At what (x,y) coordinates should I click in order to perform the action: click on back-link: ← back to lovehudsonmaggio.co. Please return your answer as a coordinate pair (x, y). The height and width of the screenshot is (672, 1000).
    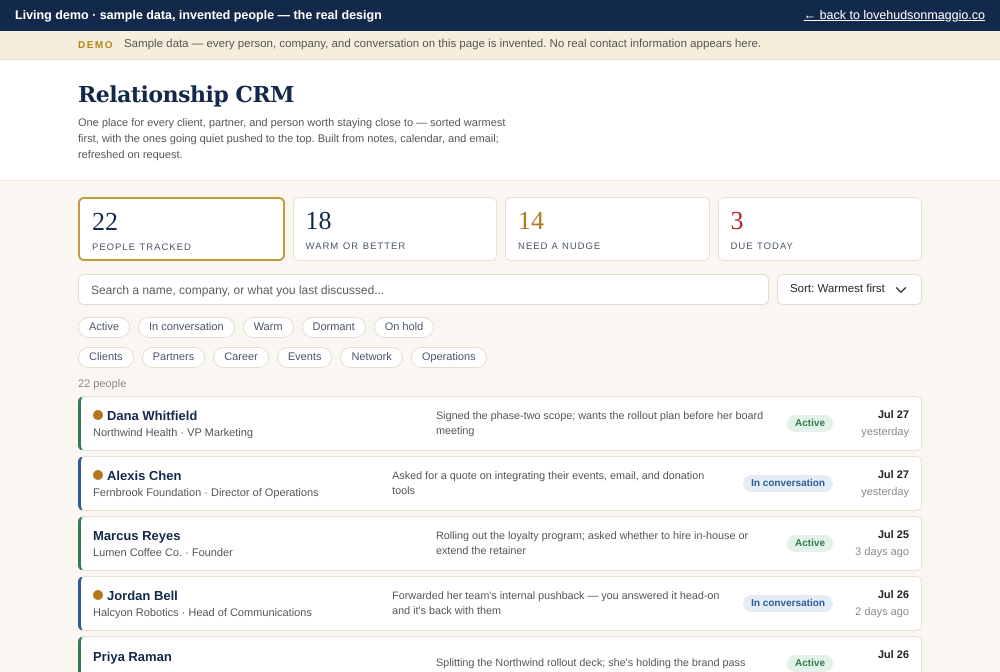
    Looking at the image, I should click on (894, 15).